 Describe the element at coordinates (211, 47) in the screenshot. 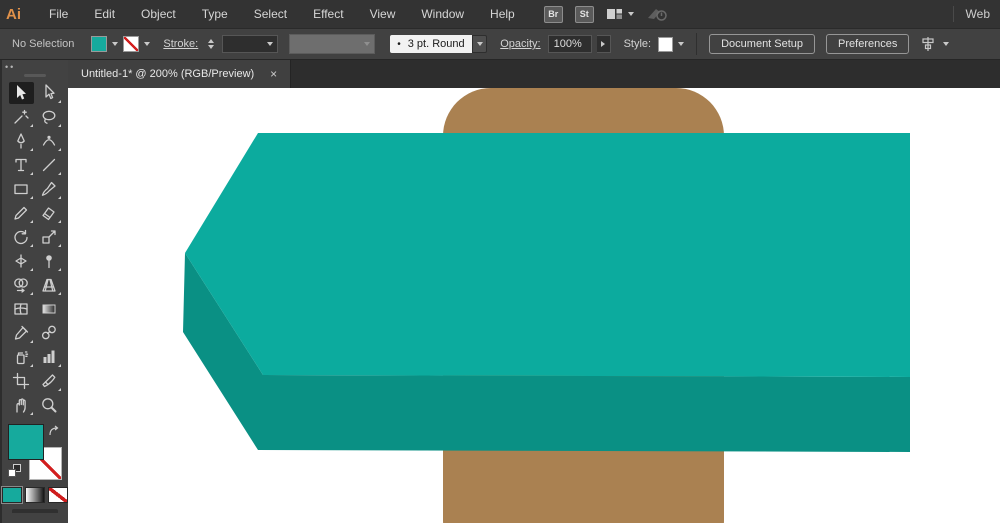

I see `step-down-icon` at that location.